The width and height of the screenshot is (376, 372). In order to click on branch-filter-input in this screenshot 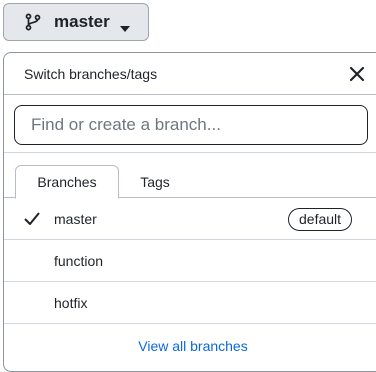, I will do `click(191, 125)`.